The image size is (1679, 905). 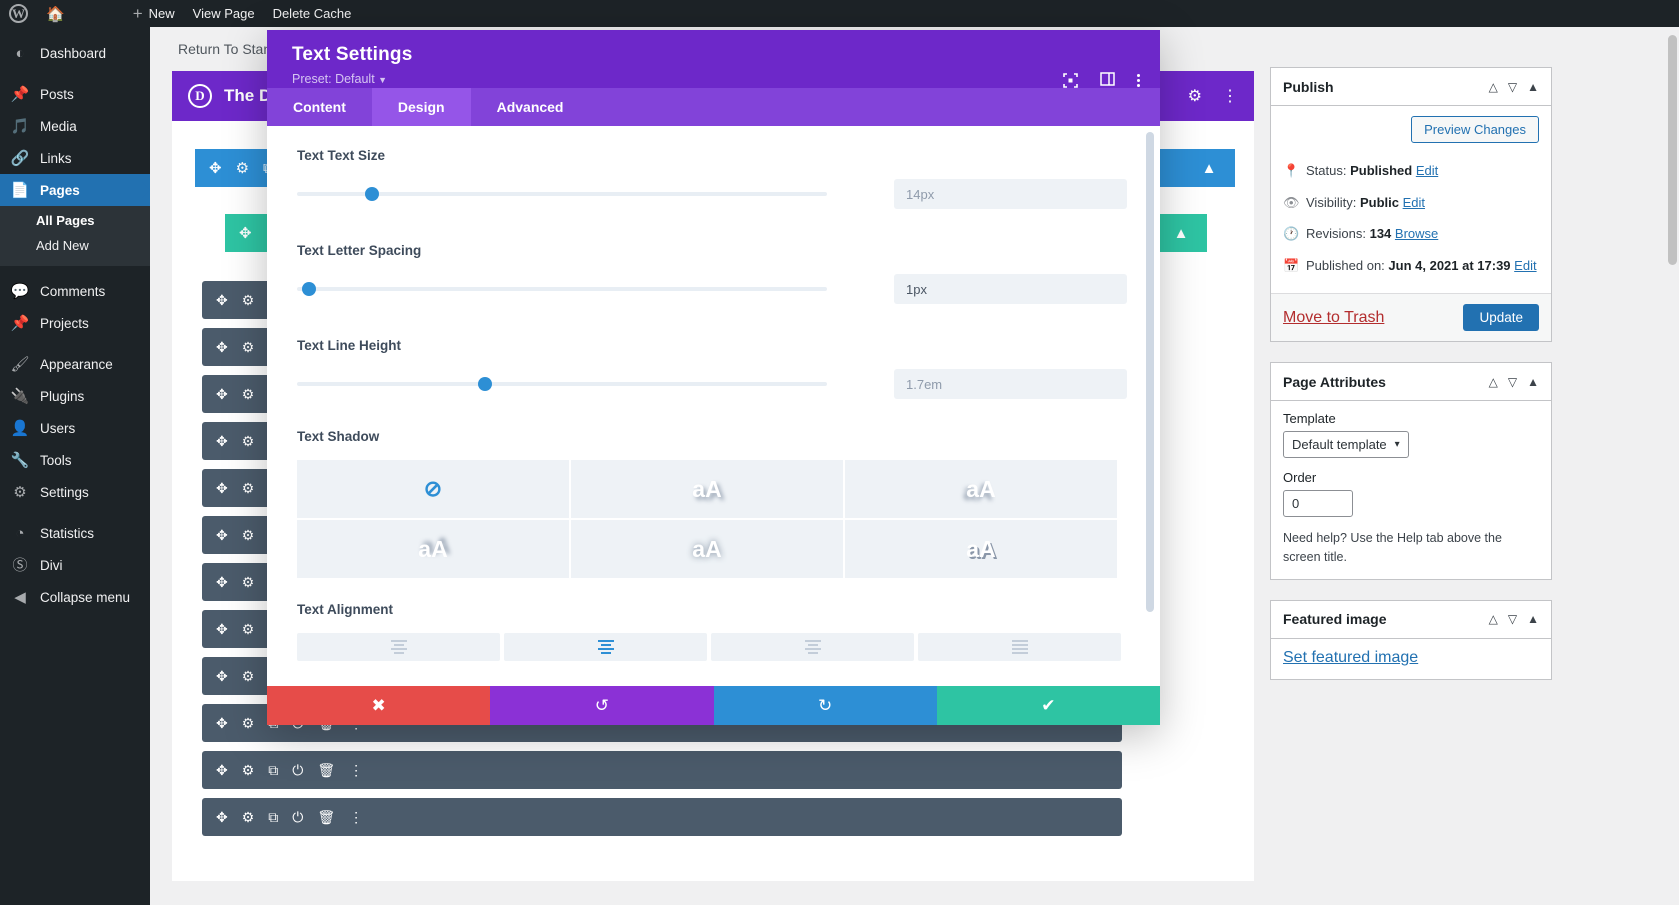 I want to click on sidebar-item-statistics: ◔ Statistics, so click(x=75, y=533).